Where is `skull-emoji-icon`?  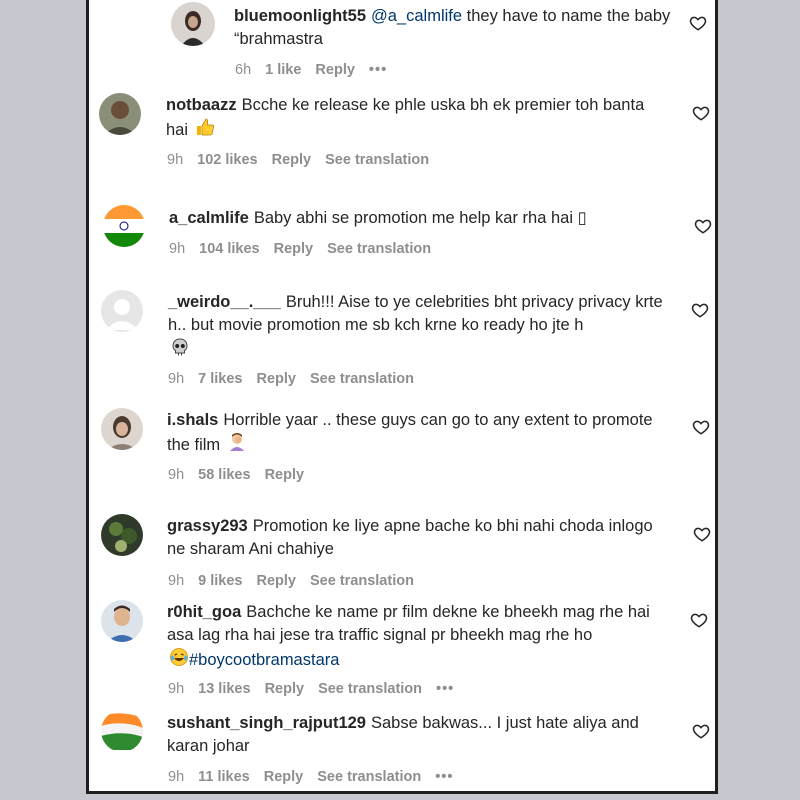
skull-emoji-icon is located at coordinates (180, 350).